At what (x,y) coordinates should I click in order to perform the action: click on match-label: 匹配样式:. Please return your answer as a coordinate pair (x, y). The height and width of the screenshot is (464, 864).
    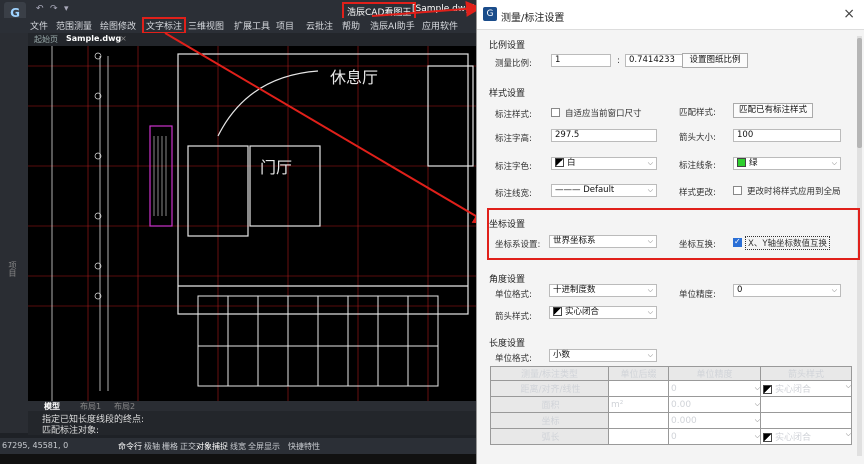
    Looking at the image, I should click on (697, 113).